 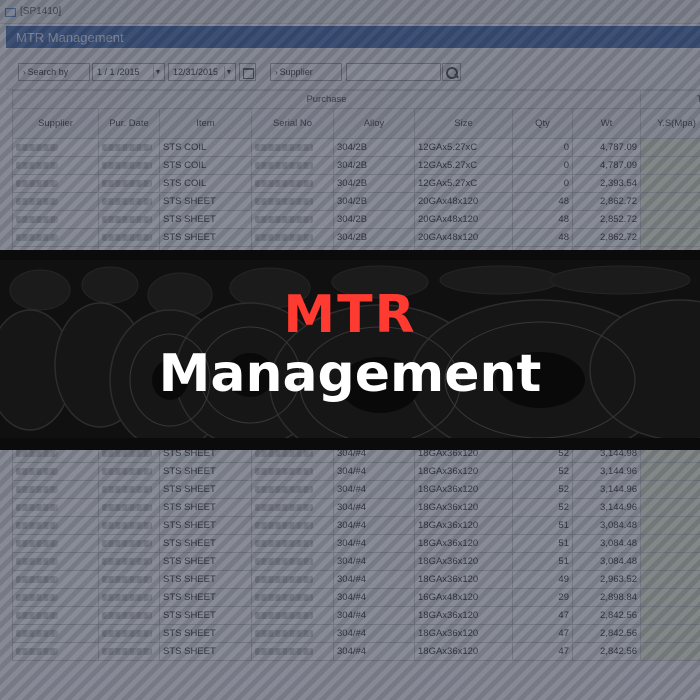 I want to click on table-row: STS COIL304/2B12GAx5.27xC04,787.090, so click(x=356, y=165).